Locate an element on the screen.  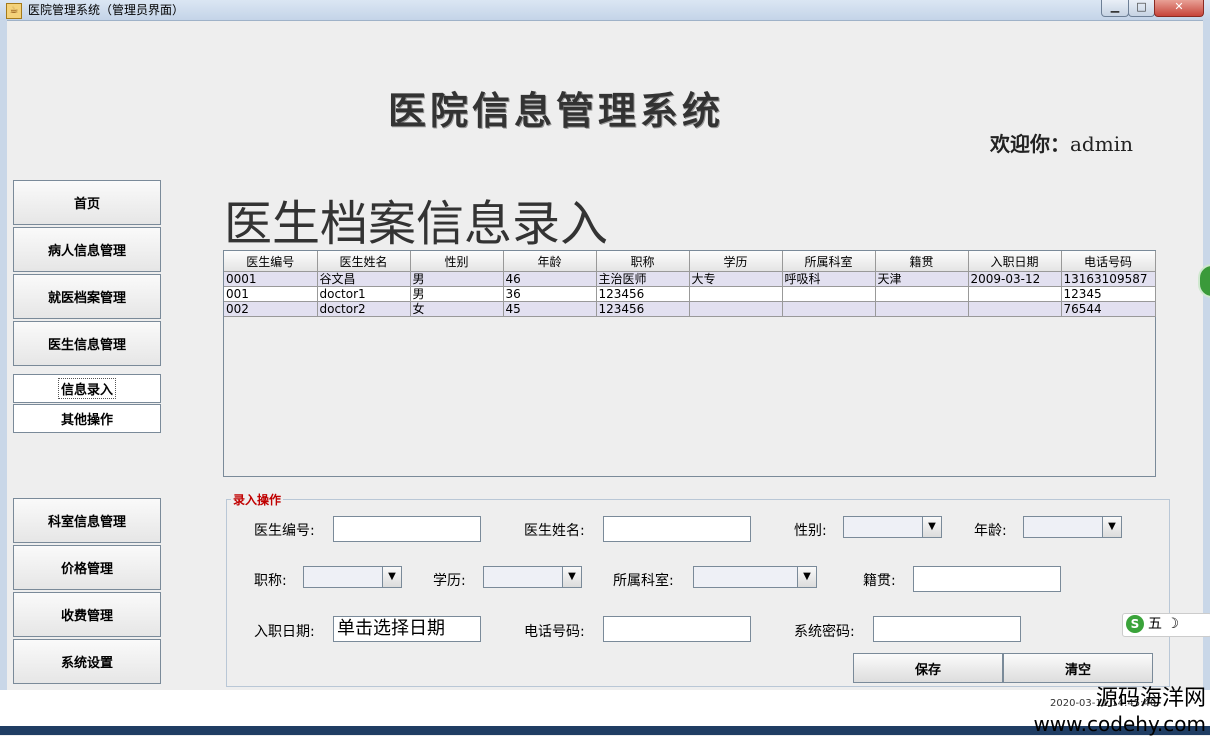
clear-button: 清空 is located at coordinates (1078, 668).